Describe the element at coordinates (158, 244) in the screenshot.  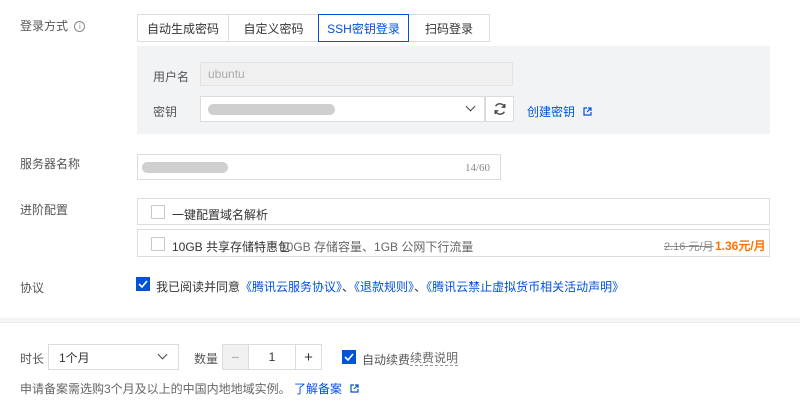
I see `storage-checkbox` at that location.